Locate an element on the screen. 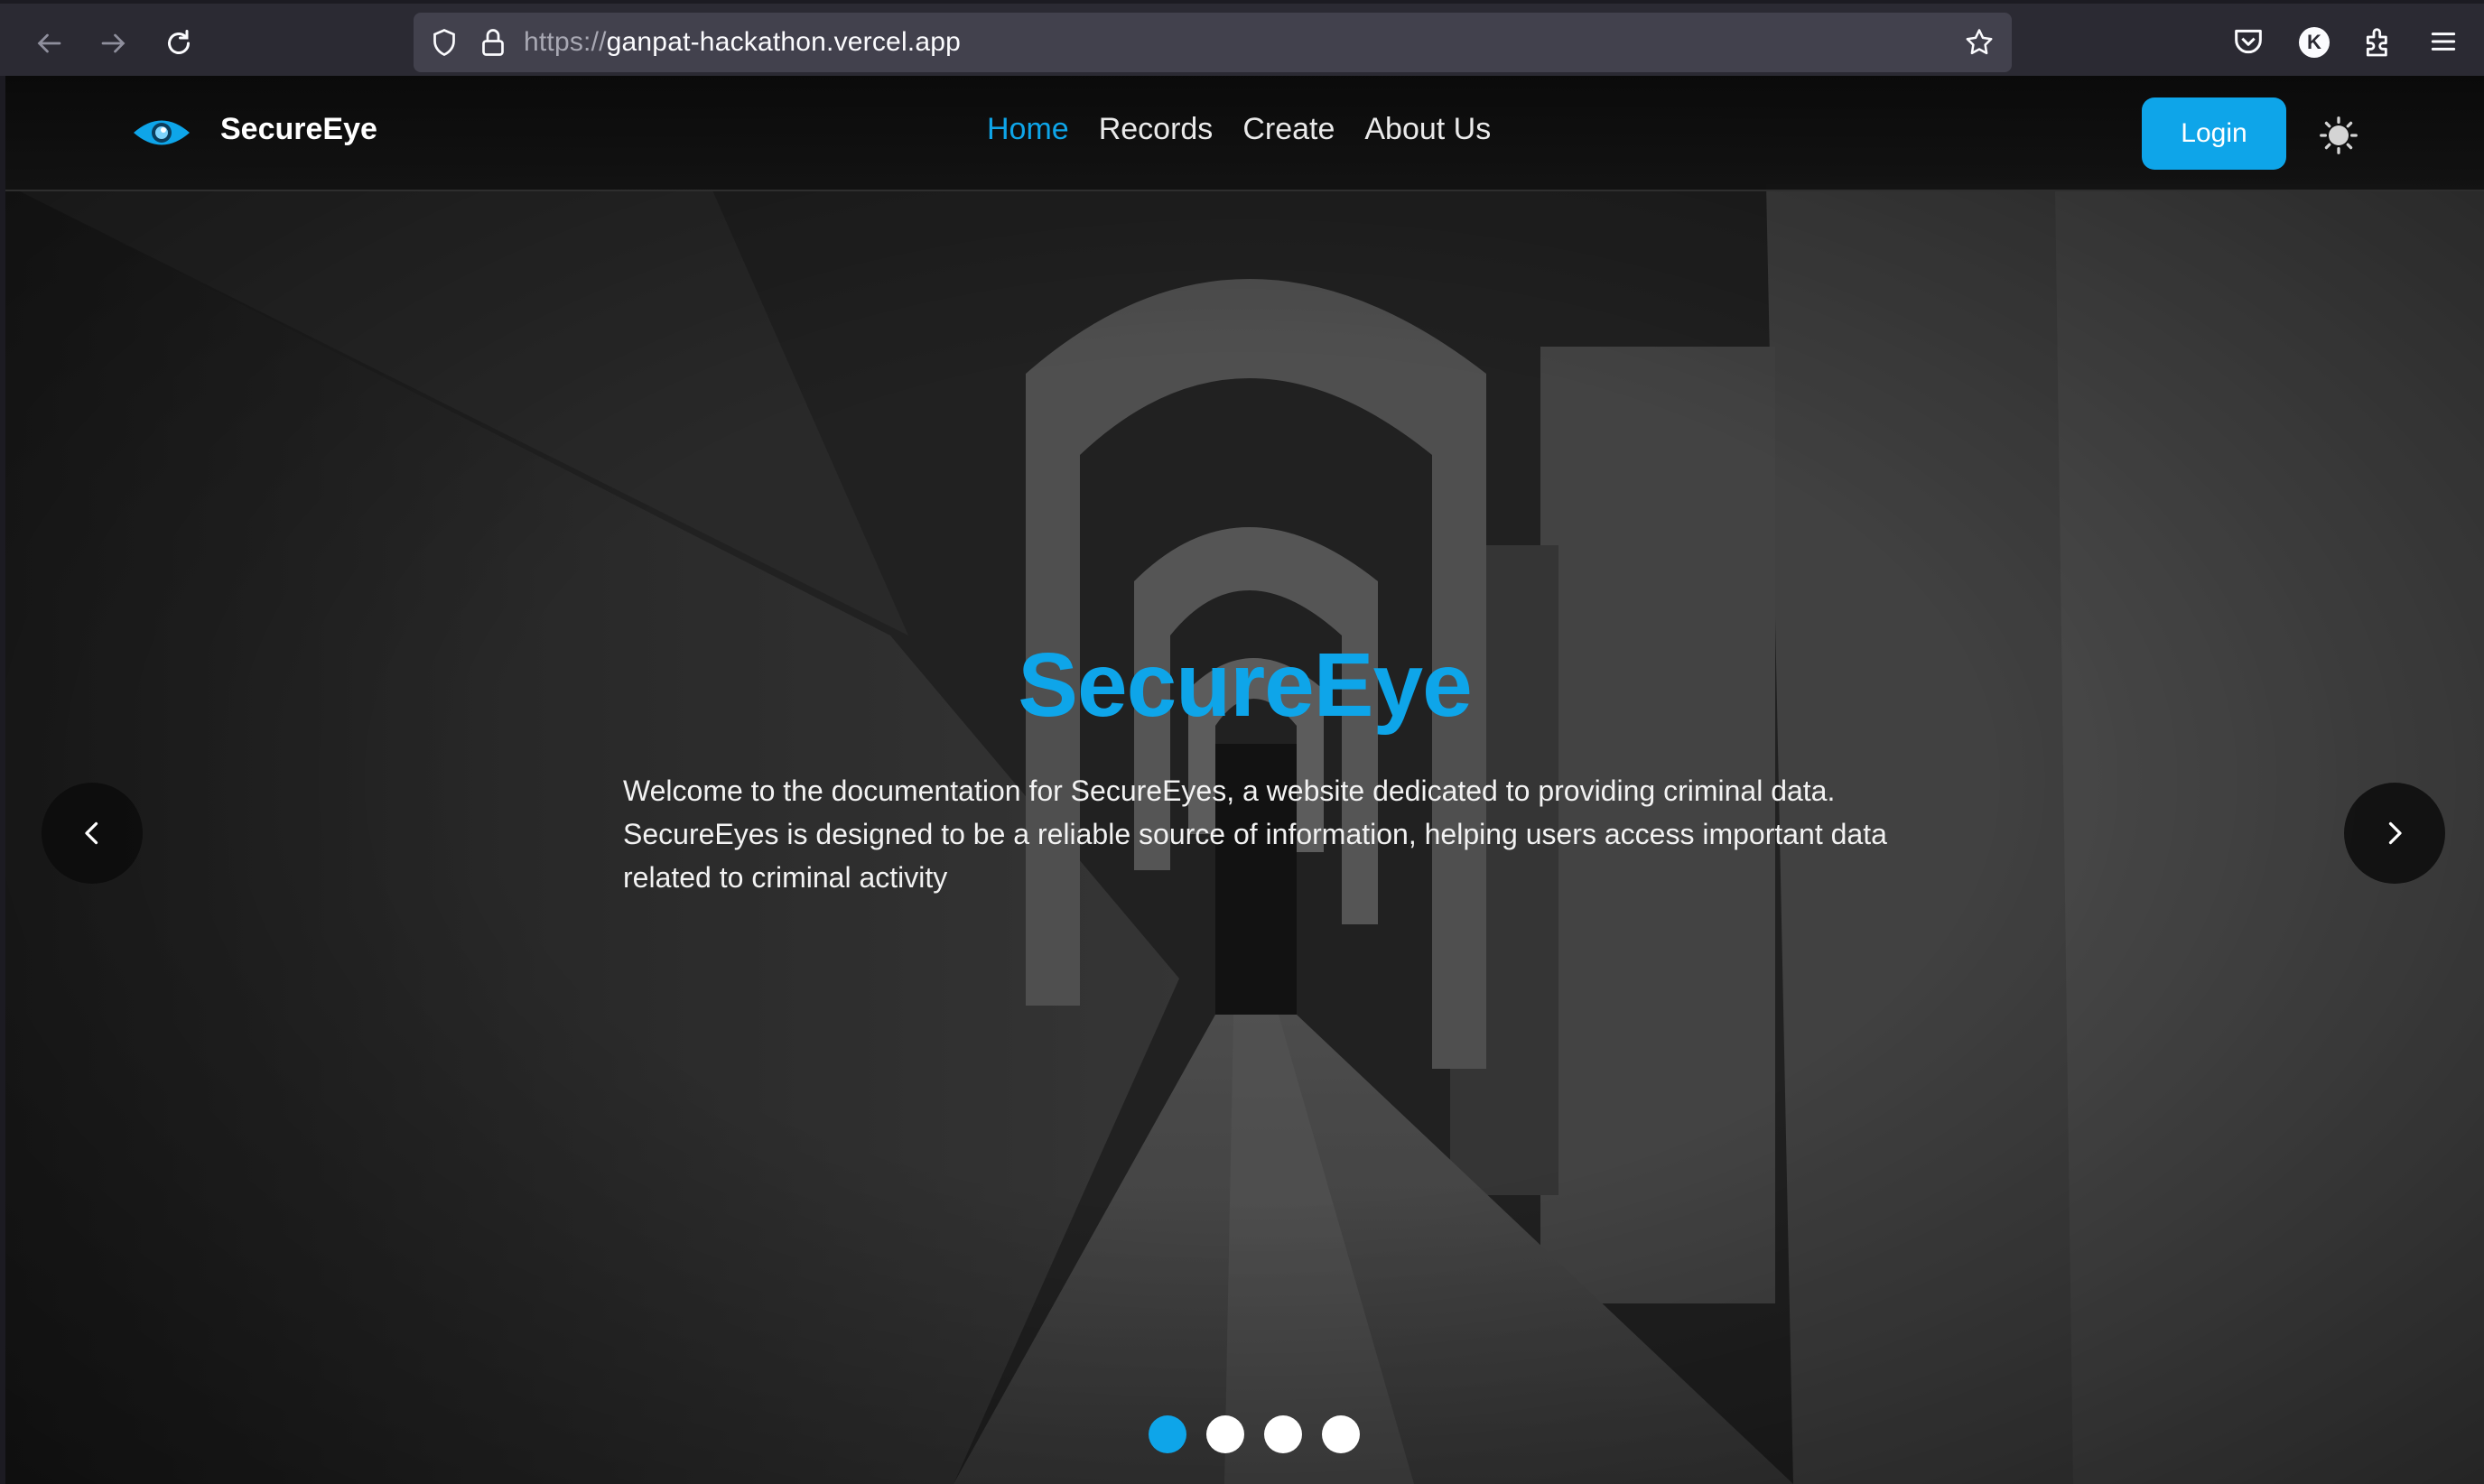 The image size is (2484, 1484). carousel-indicators is located at coordinates (1254, 1434).